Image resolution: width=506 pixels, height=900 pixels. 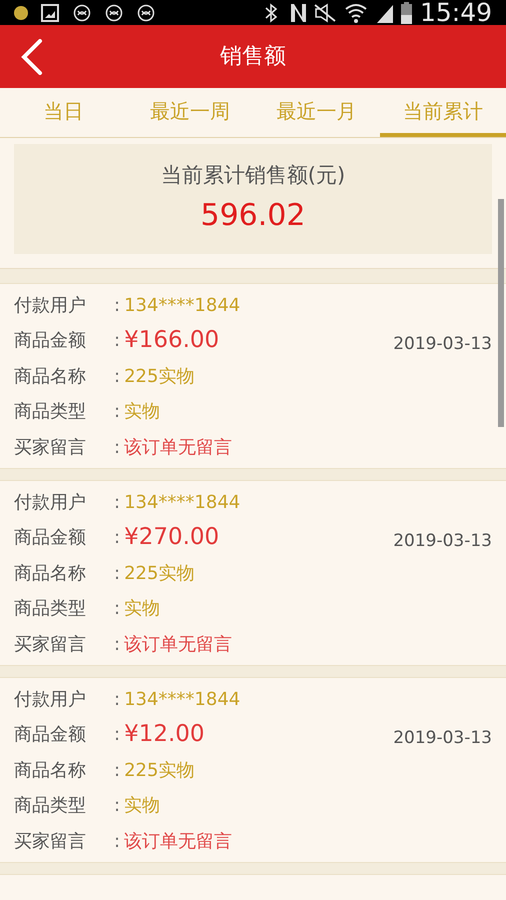 I want to click on wifi-icon, so click(x=355, y=12).